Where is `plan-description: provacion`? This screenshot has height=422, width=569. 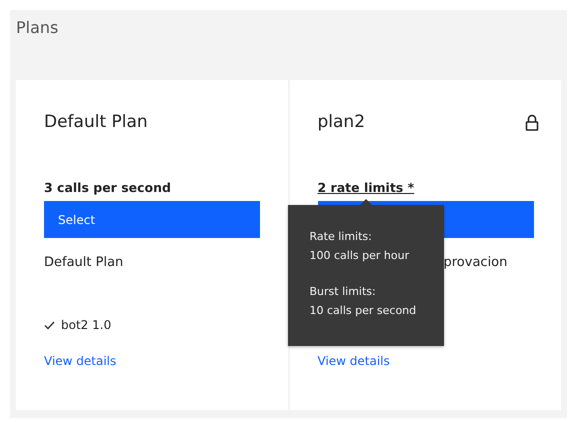 plan-description: provacion is located at coordinates (476, 262).